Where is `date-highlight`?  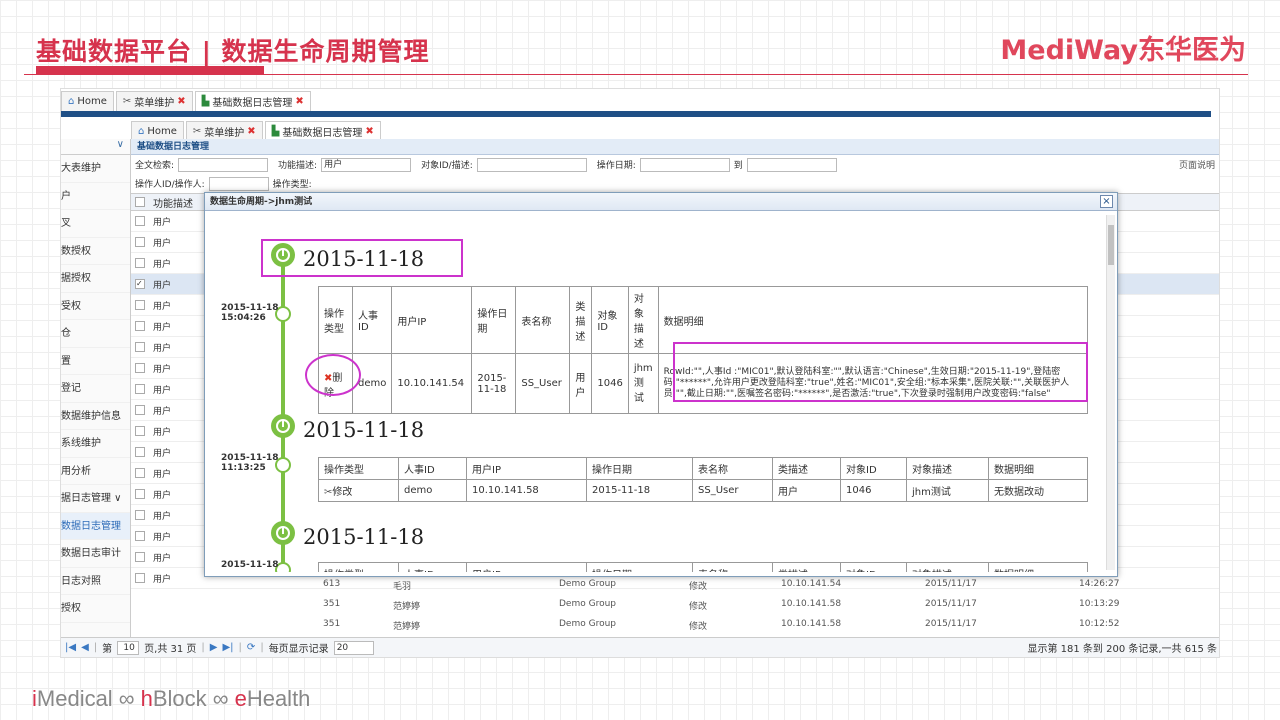
date-highlight is located at coordinates (362, 258).